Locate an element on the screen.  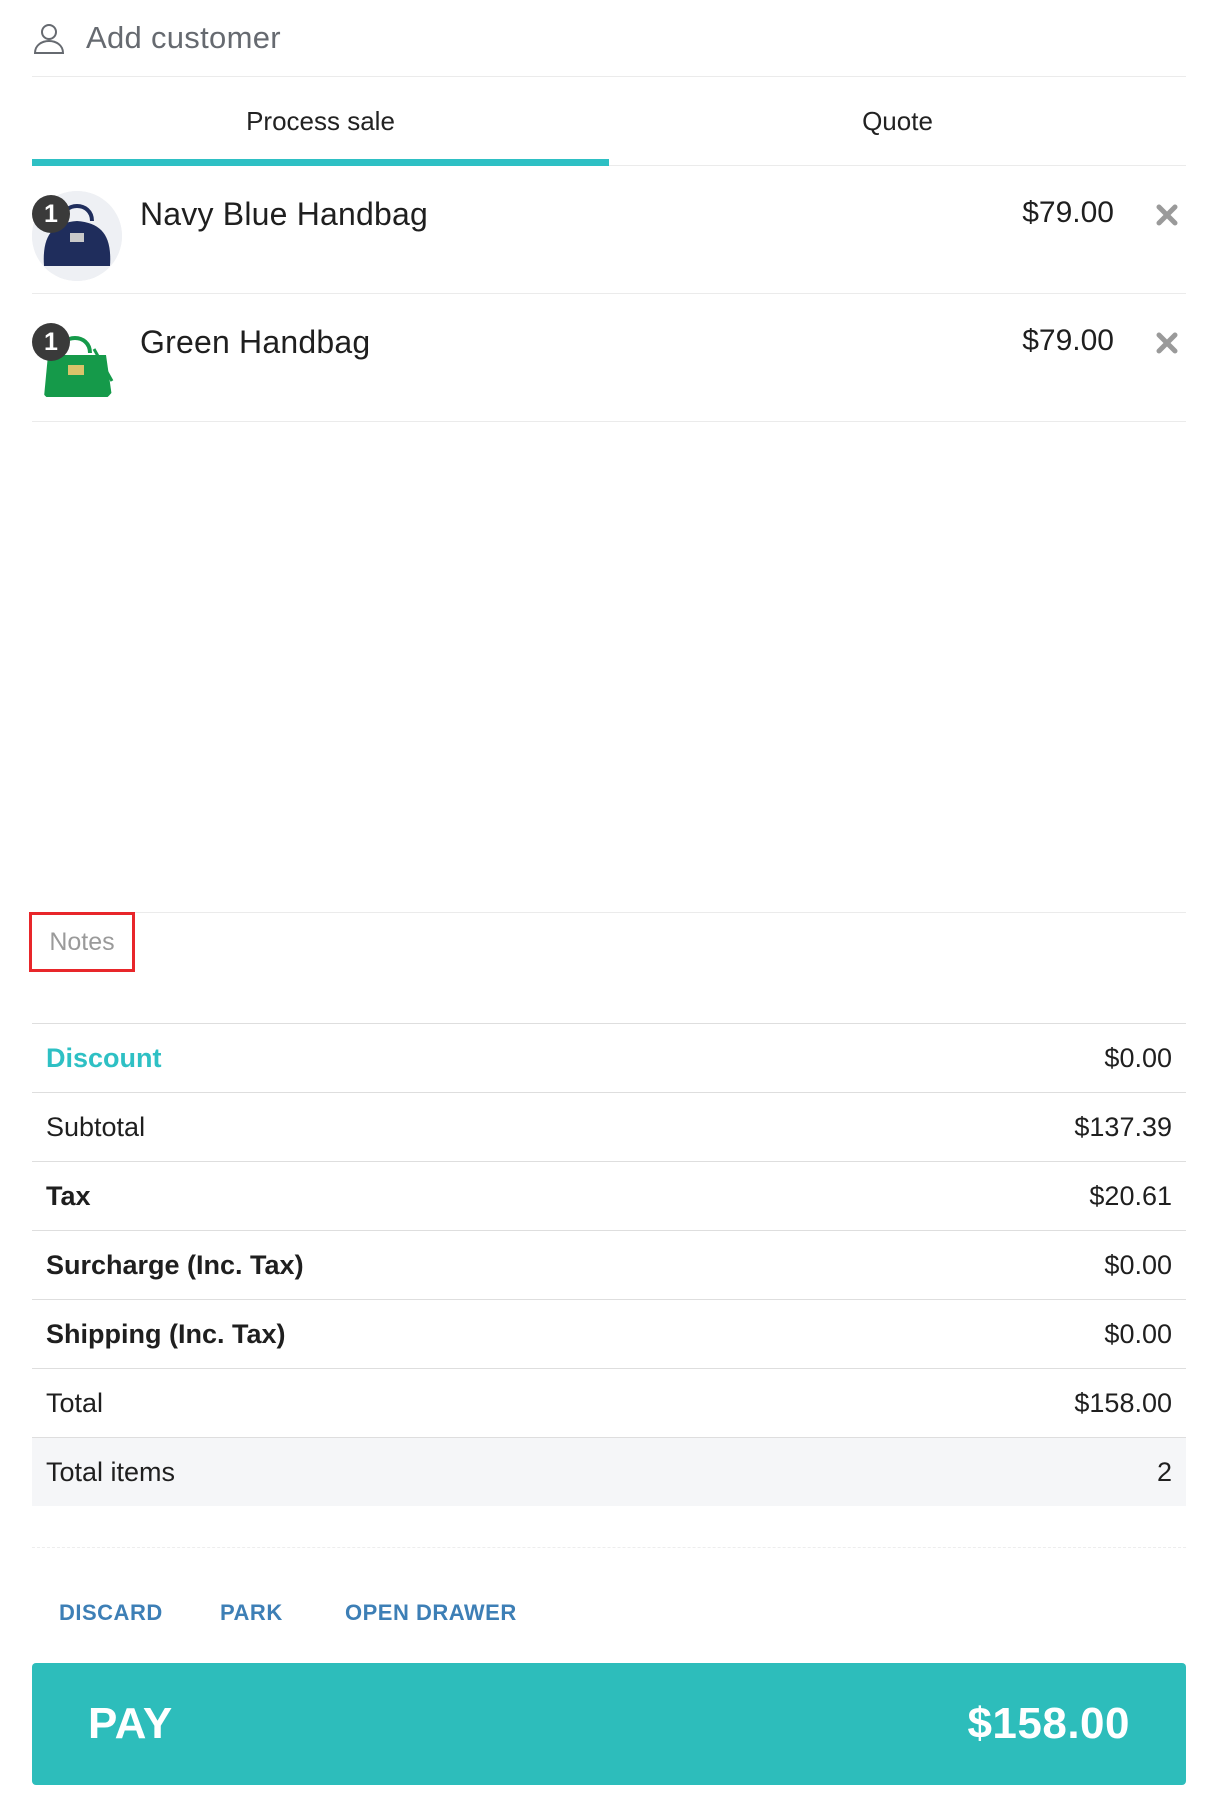
tax-value: $20.61 is located at coordinates (1130, 1195).